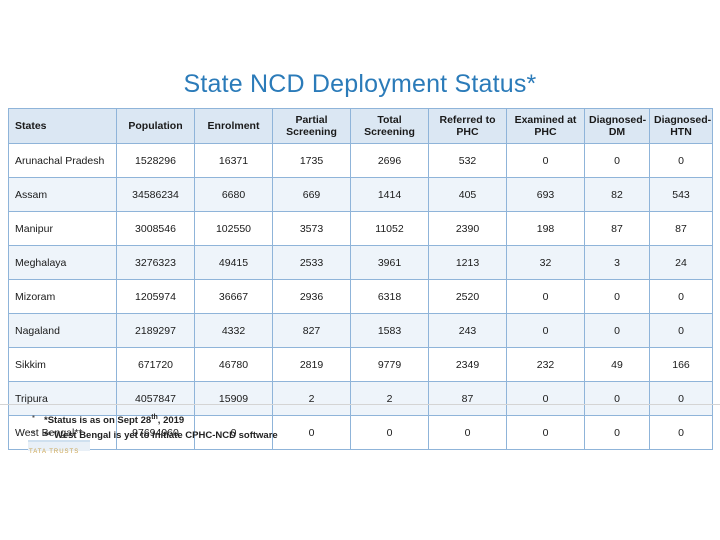 This screenshot has width=720, height=540. Describe the element at coordinates (98, 421) in the screenshot. I see `footnote-status-date-pre: *Status is as on Sept 28` at that location.